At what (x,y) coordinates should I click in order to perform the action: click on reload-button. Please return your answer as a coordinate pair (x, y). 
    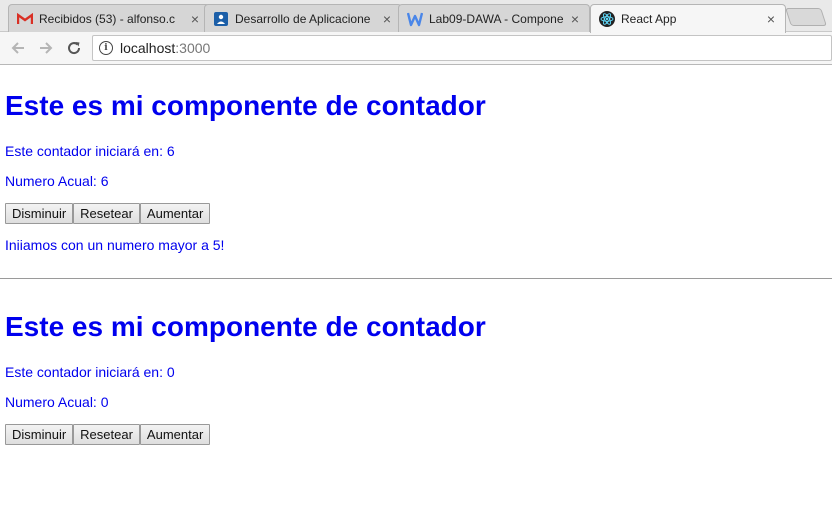
    Looking at the image, I should click on (74, 48).